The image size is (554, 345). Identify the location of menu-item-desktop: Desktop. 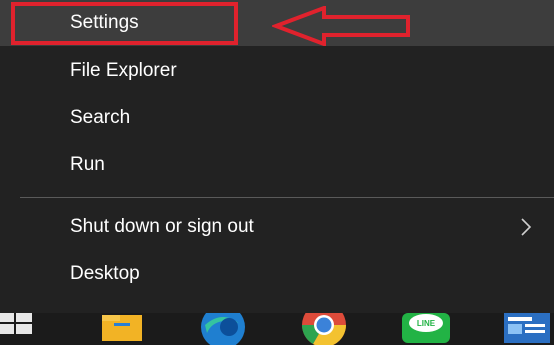
(277, 274).